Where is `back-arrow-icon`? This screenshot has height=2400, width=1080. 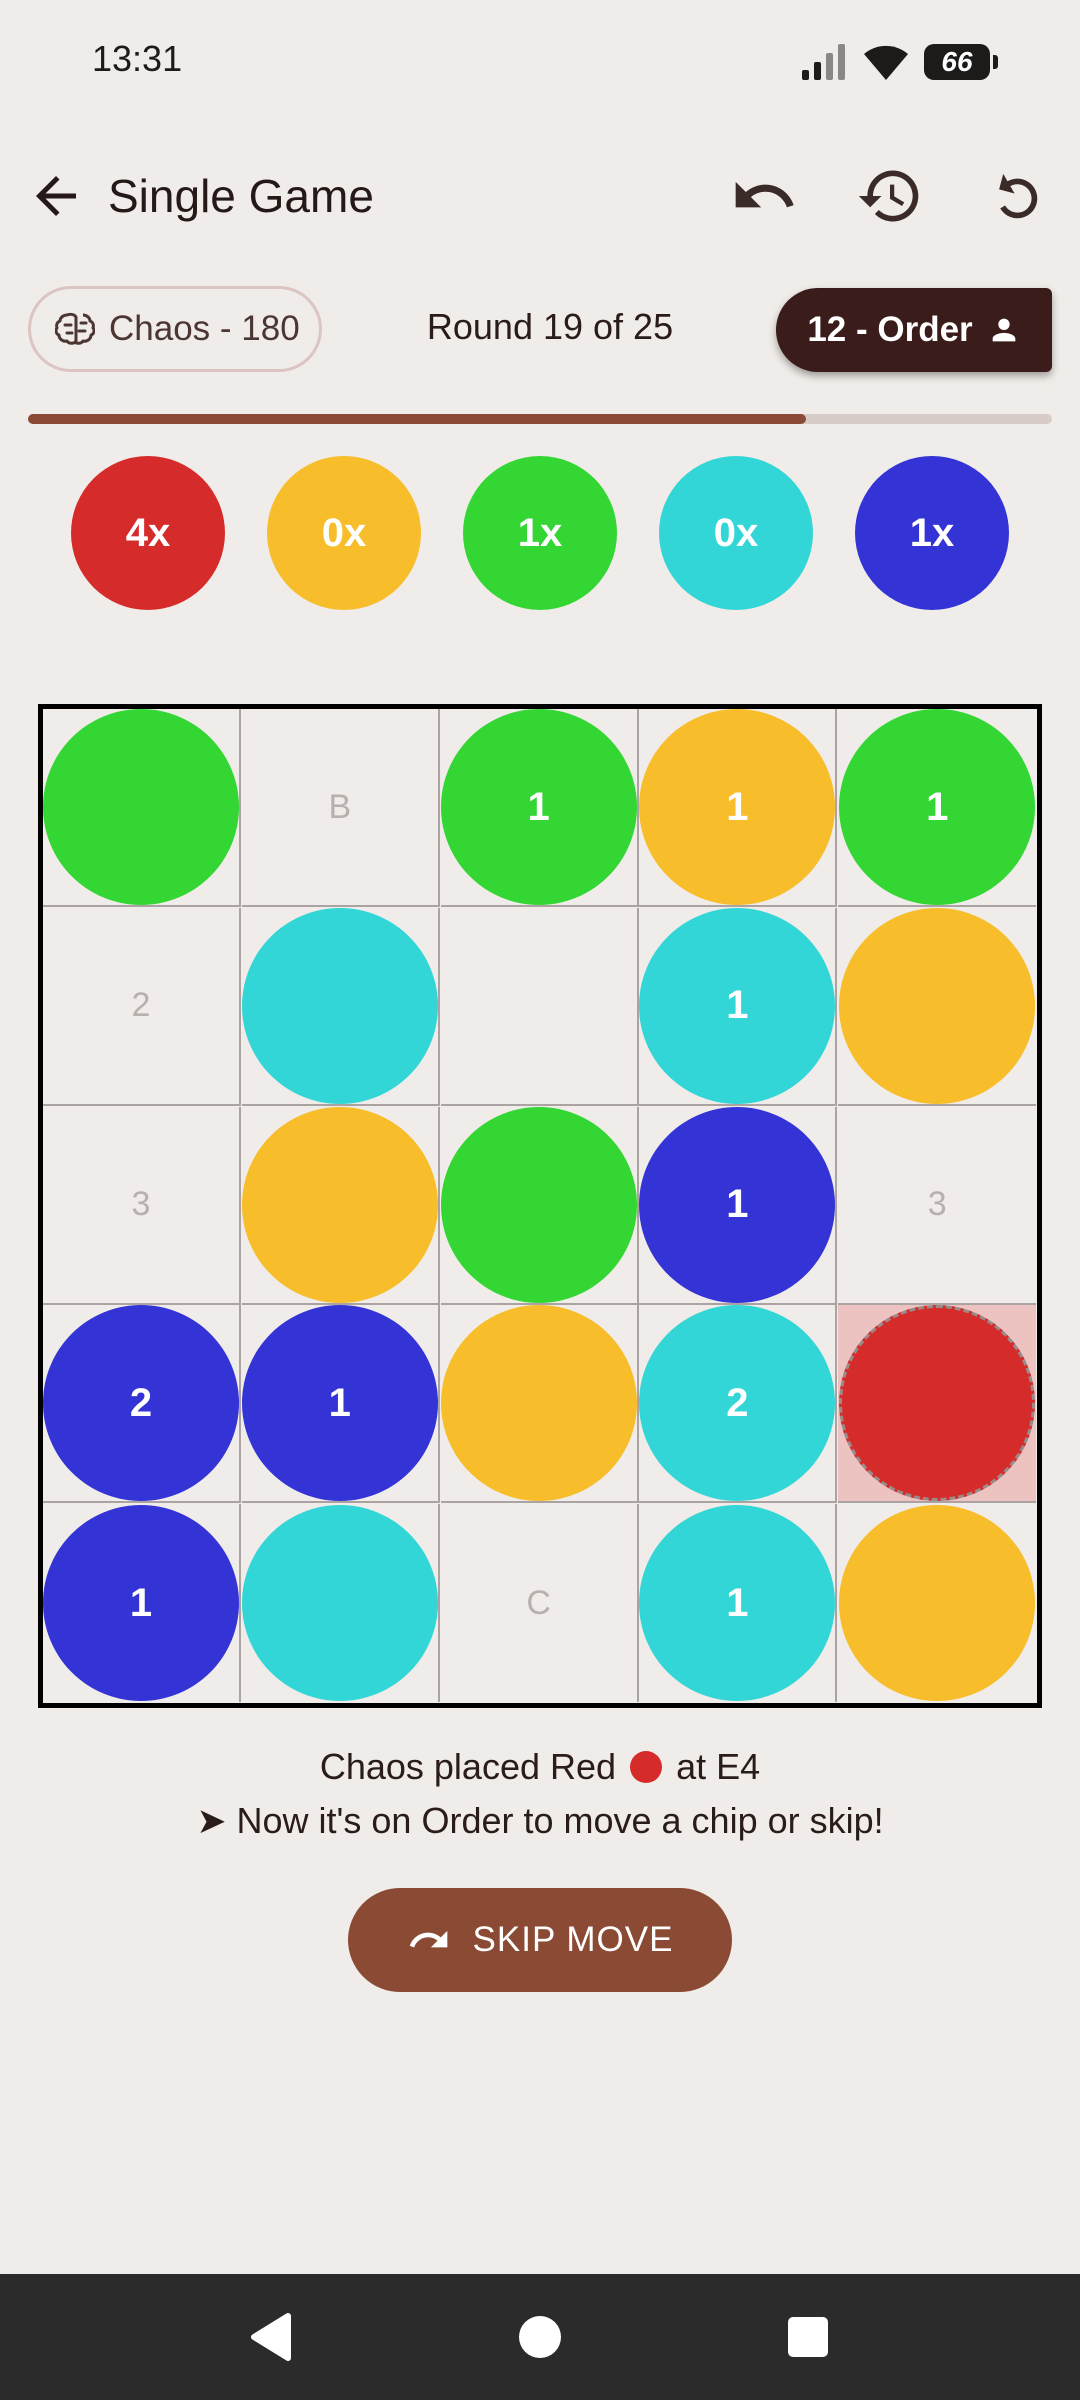 back-arrow-icon is located at coordinates (56, 196).